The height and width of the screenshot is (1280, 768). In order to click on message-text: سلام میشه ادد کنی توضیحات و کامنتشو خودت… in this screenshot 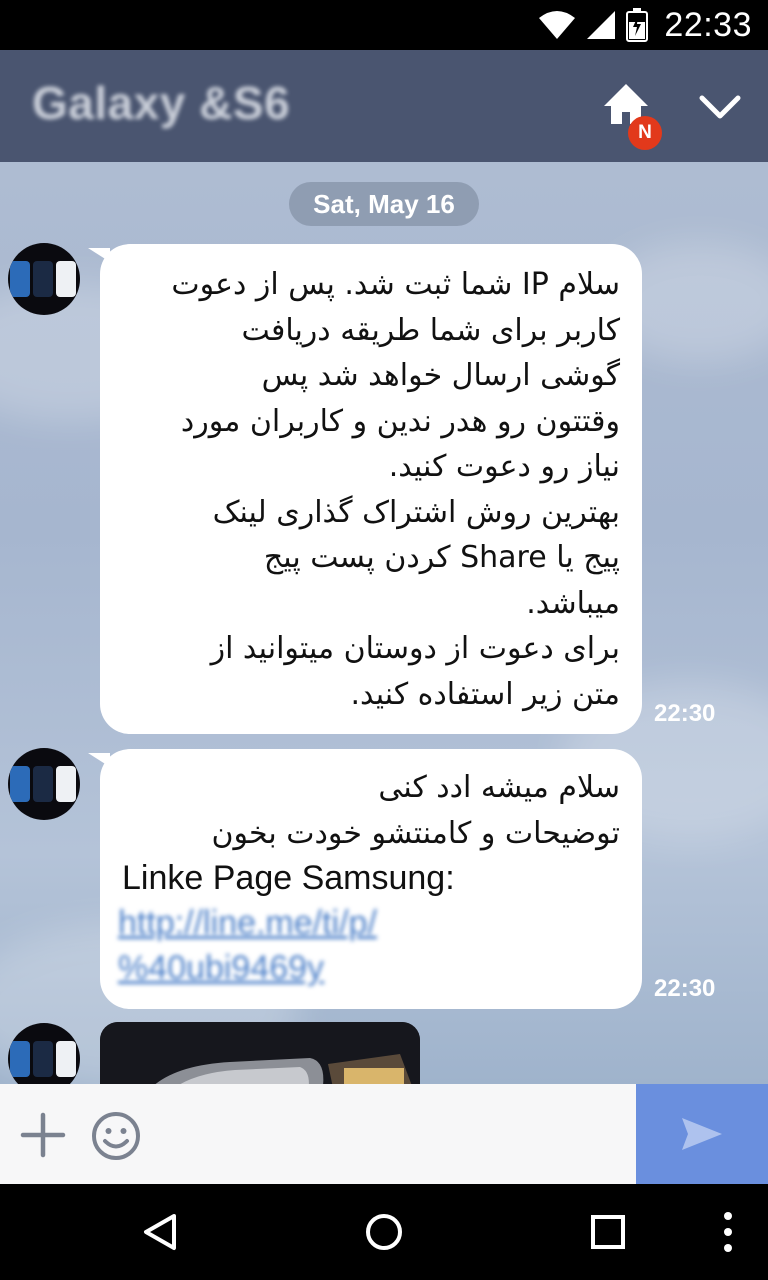, I will do `click(371, 802)`.